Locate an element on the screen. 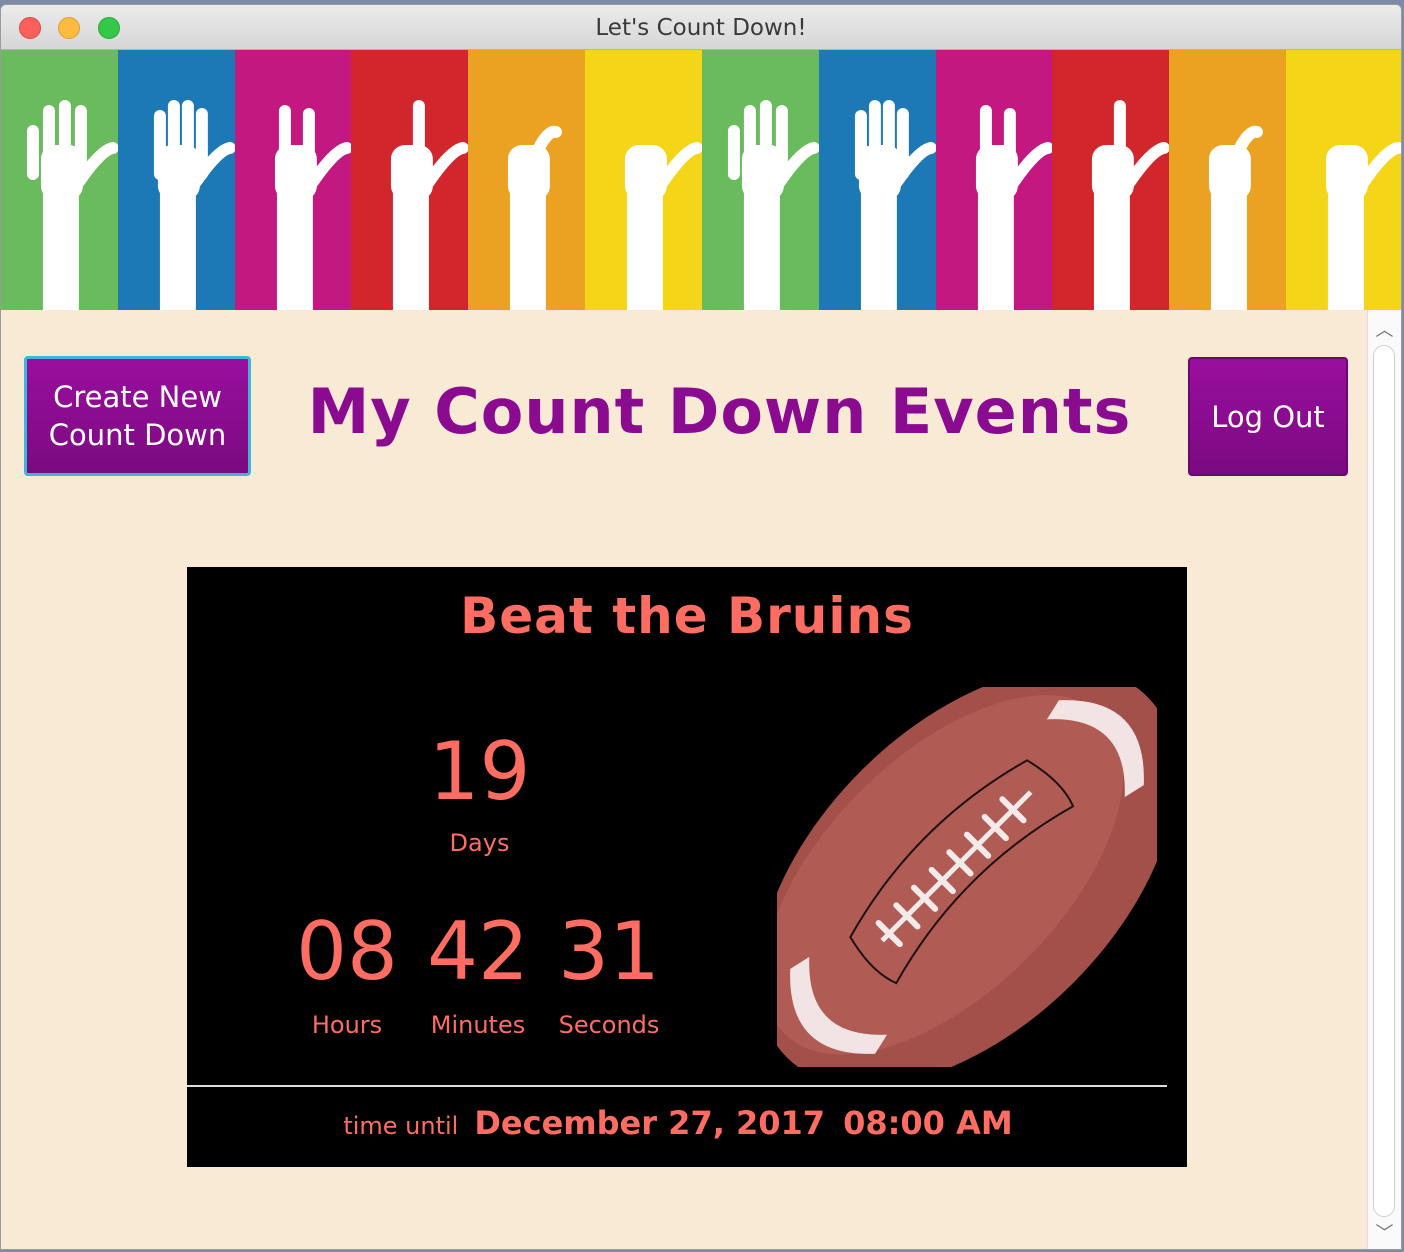  scroll-up-icon: ︿ is located at coordinates (1384, 329).